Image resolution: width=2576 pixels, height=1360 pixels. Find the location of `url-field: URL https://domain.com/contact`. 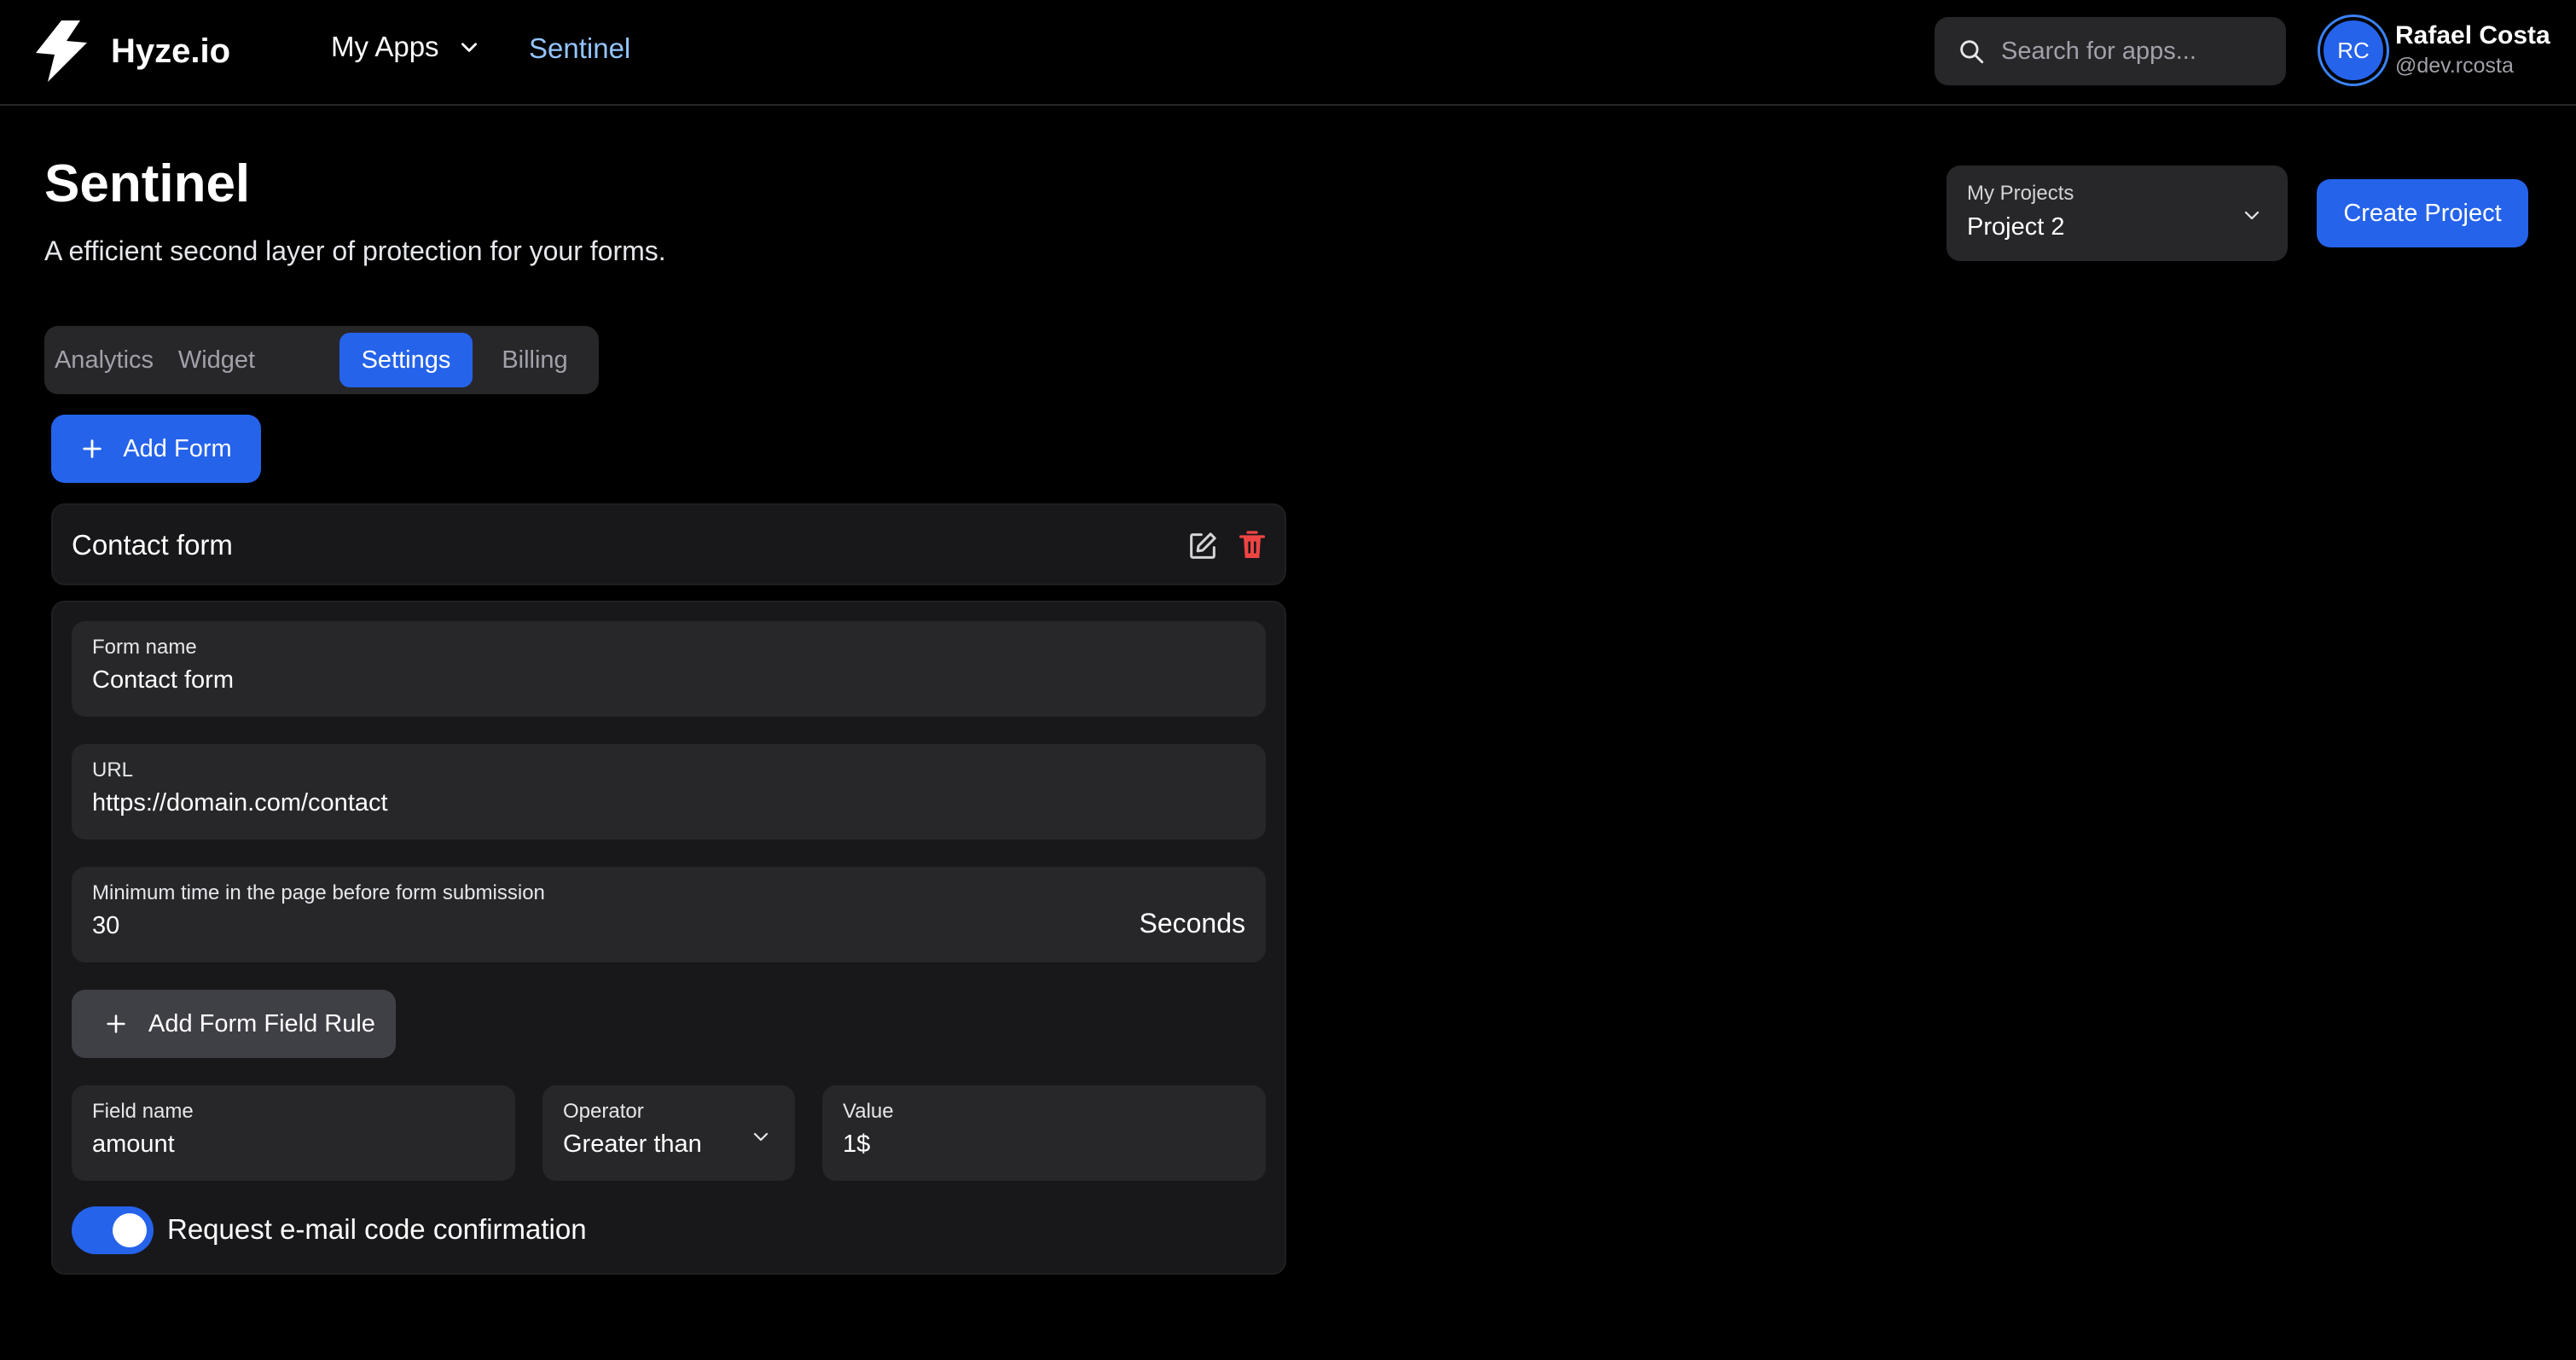

url-field: URL https://domain.com/contact is located at coordinates (669, 792).